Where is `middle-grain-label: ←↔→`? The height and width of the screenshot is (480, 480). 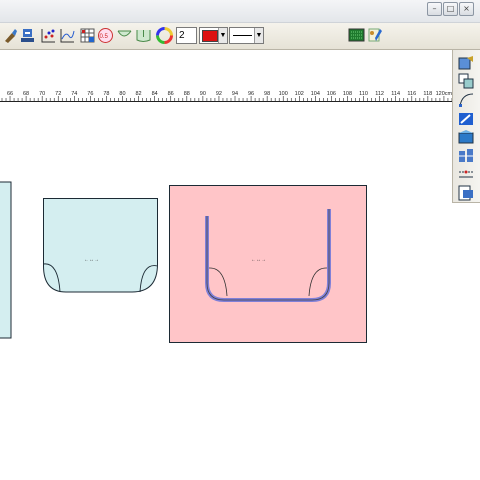
middle-grain-label: ←↔→ is located at coordinates (91, 260).